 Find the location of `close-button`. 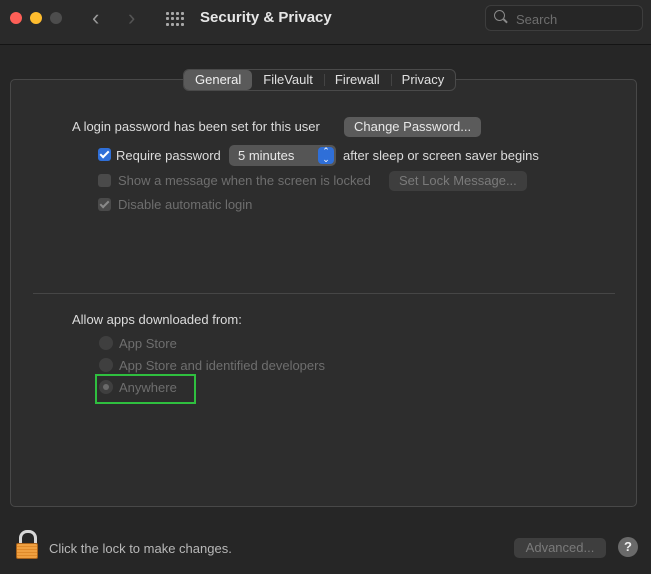

close-button is located at coordinates (16, 18).